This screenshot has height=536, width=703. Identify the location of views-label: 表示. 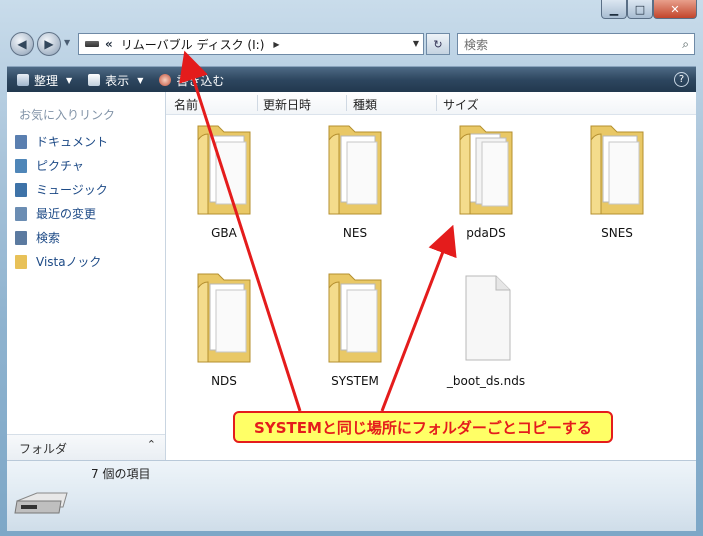
(117, 80).